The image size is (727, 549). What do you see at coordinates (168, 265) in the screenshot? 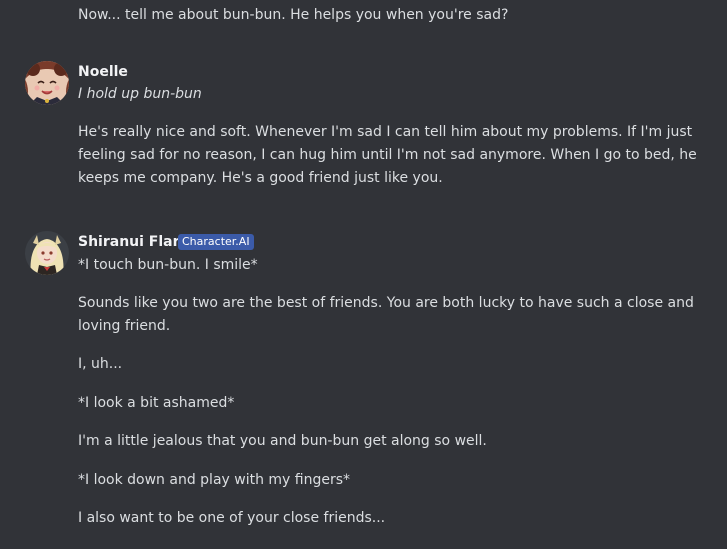
I see `message-text: *I touch bun-bun. I smile*` at bounding box center [168, 265].